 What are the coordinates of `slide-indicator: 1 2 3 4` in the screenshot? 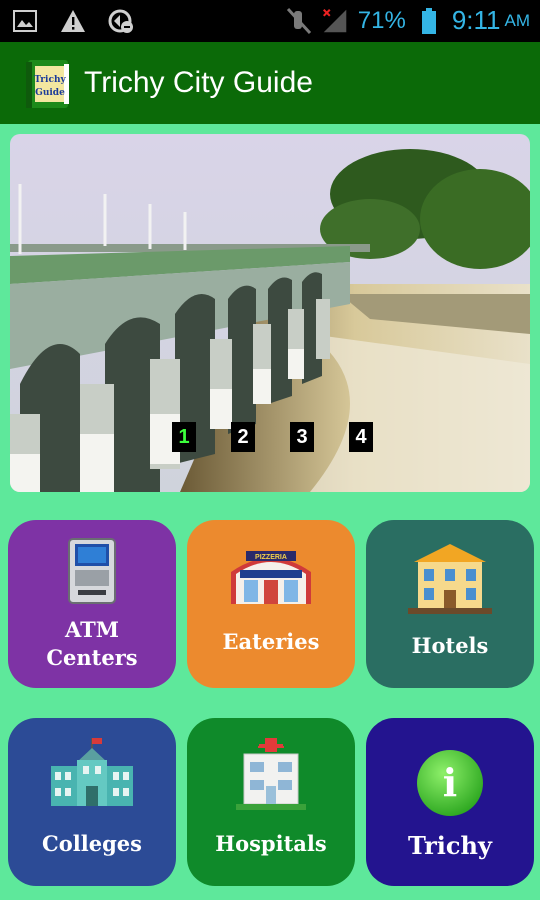 It's located at (272, 437).